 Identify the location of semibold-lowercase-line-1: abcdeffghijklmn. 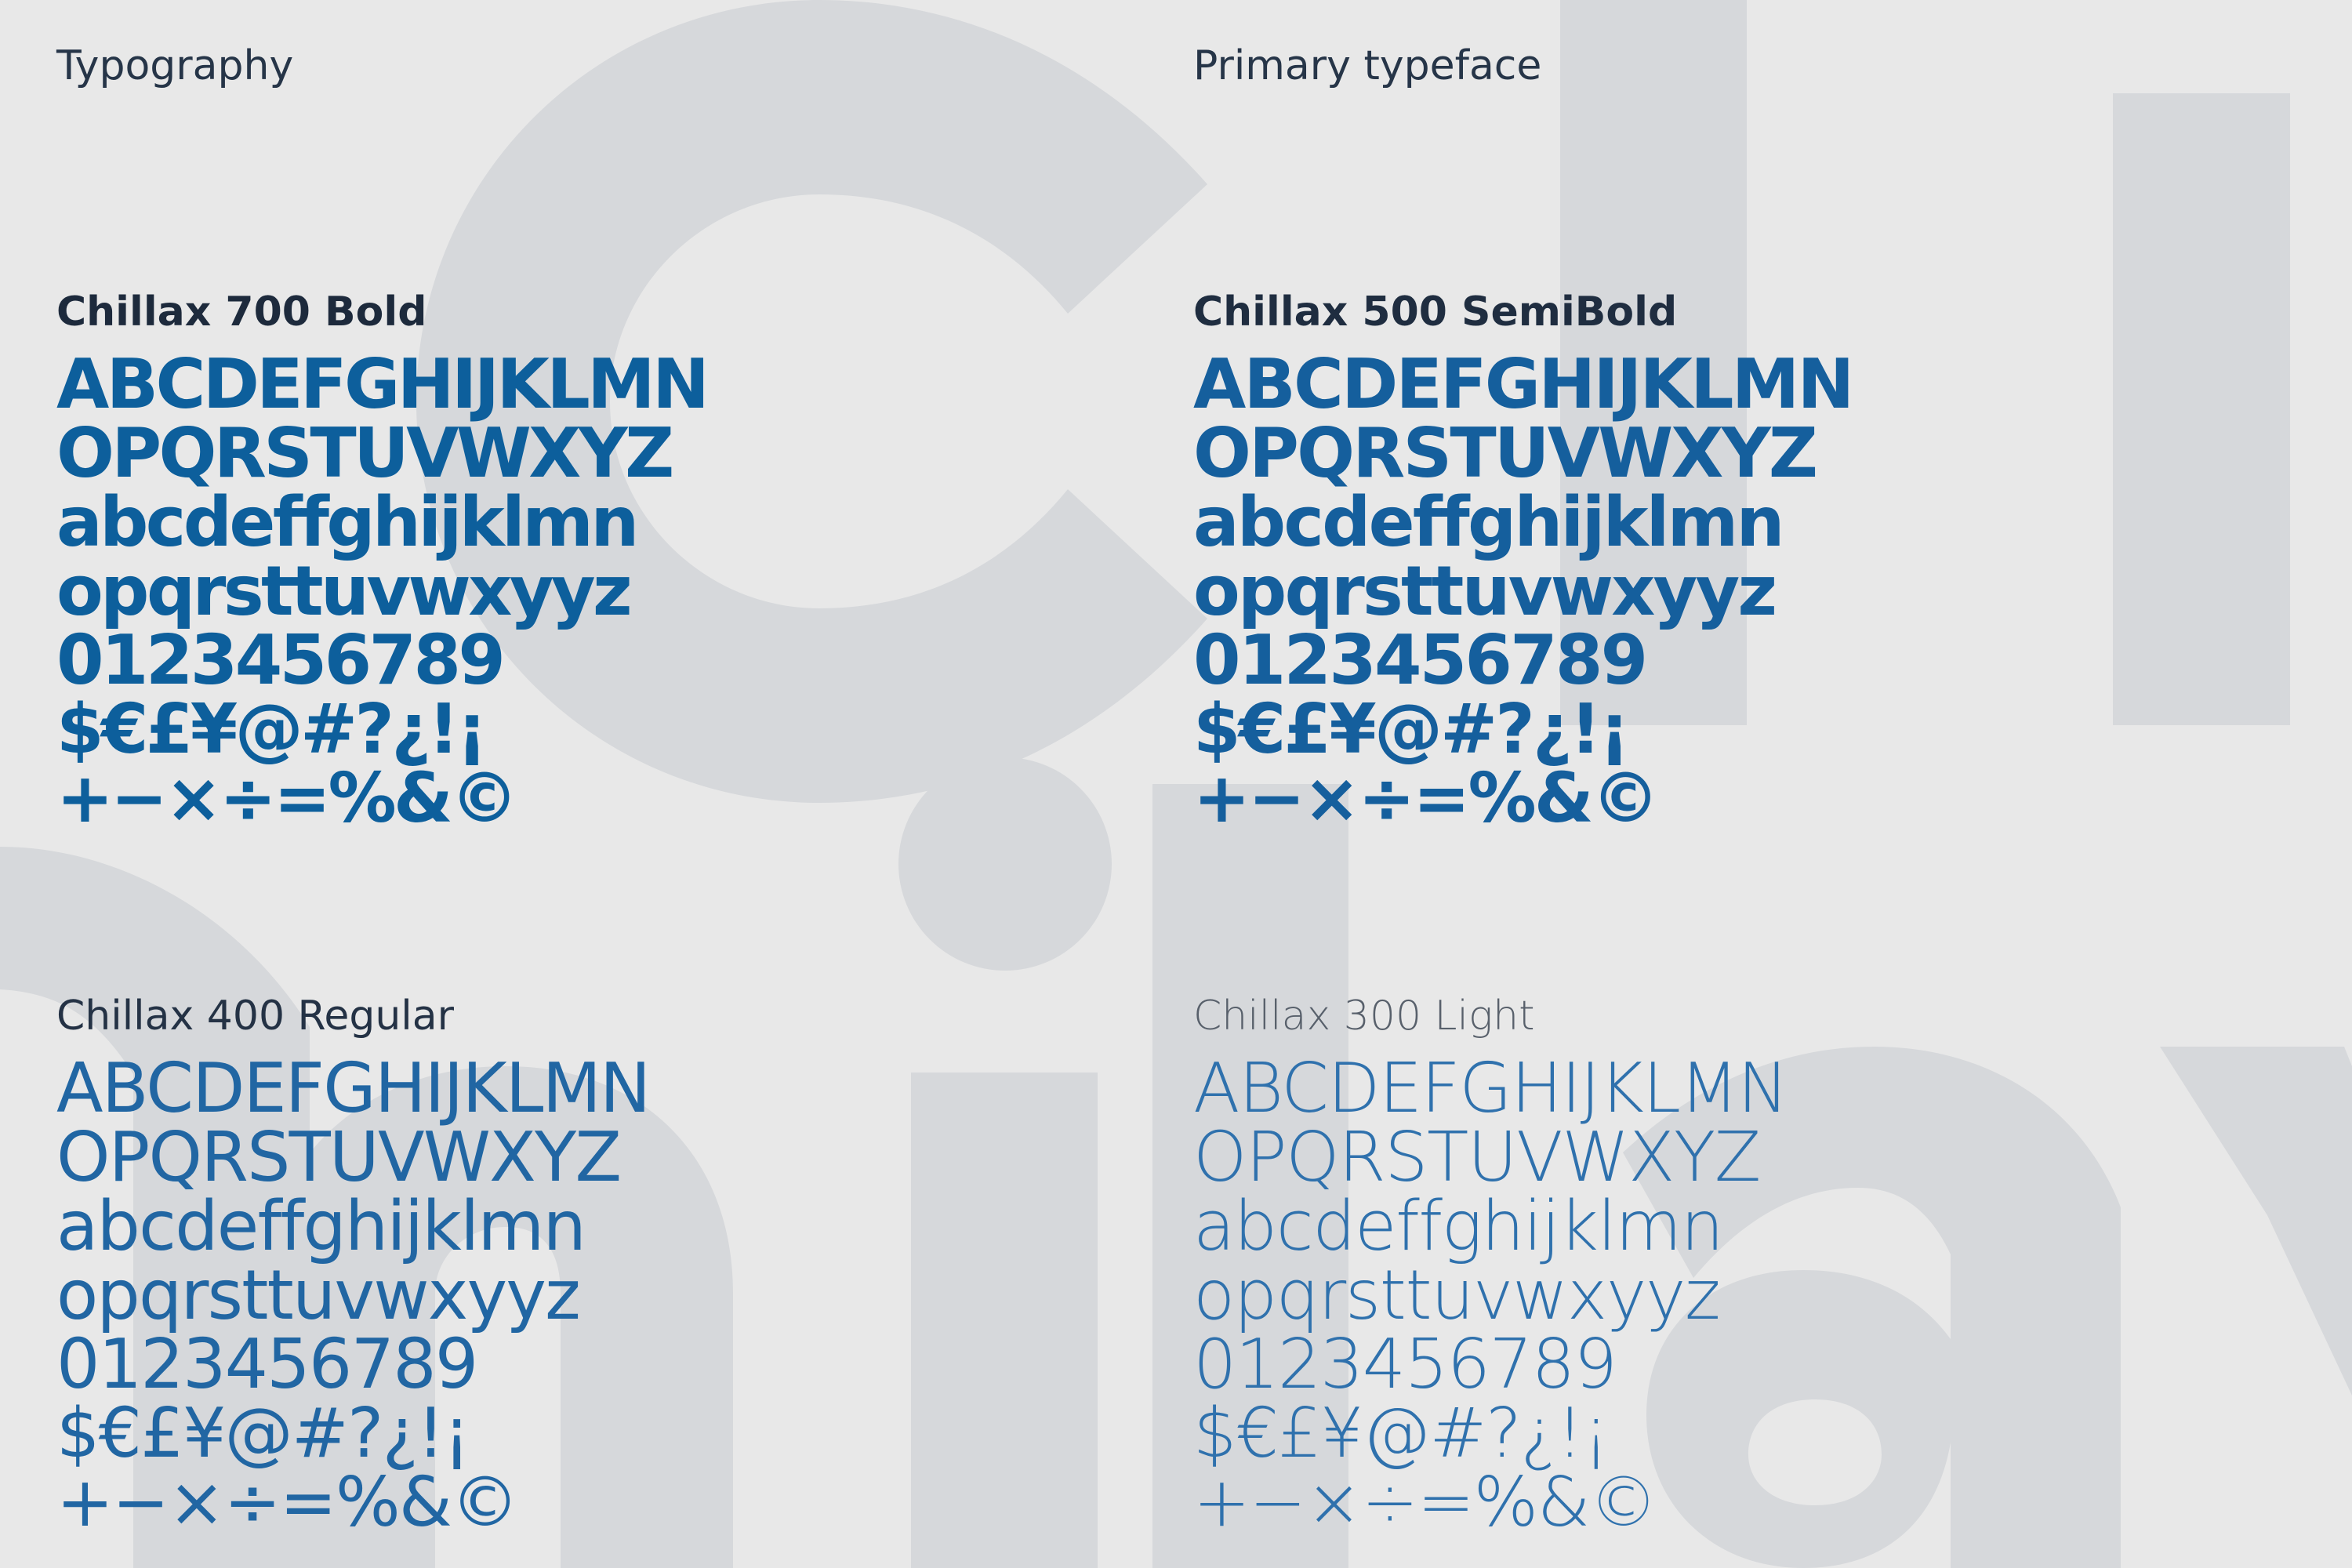
(1488, 522).